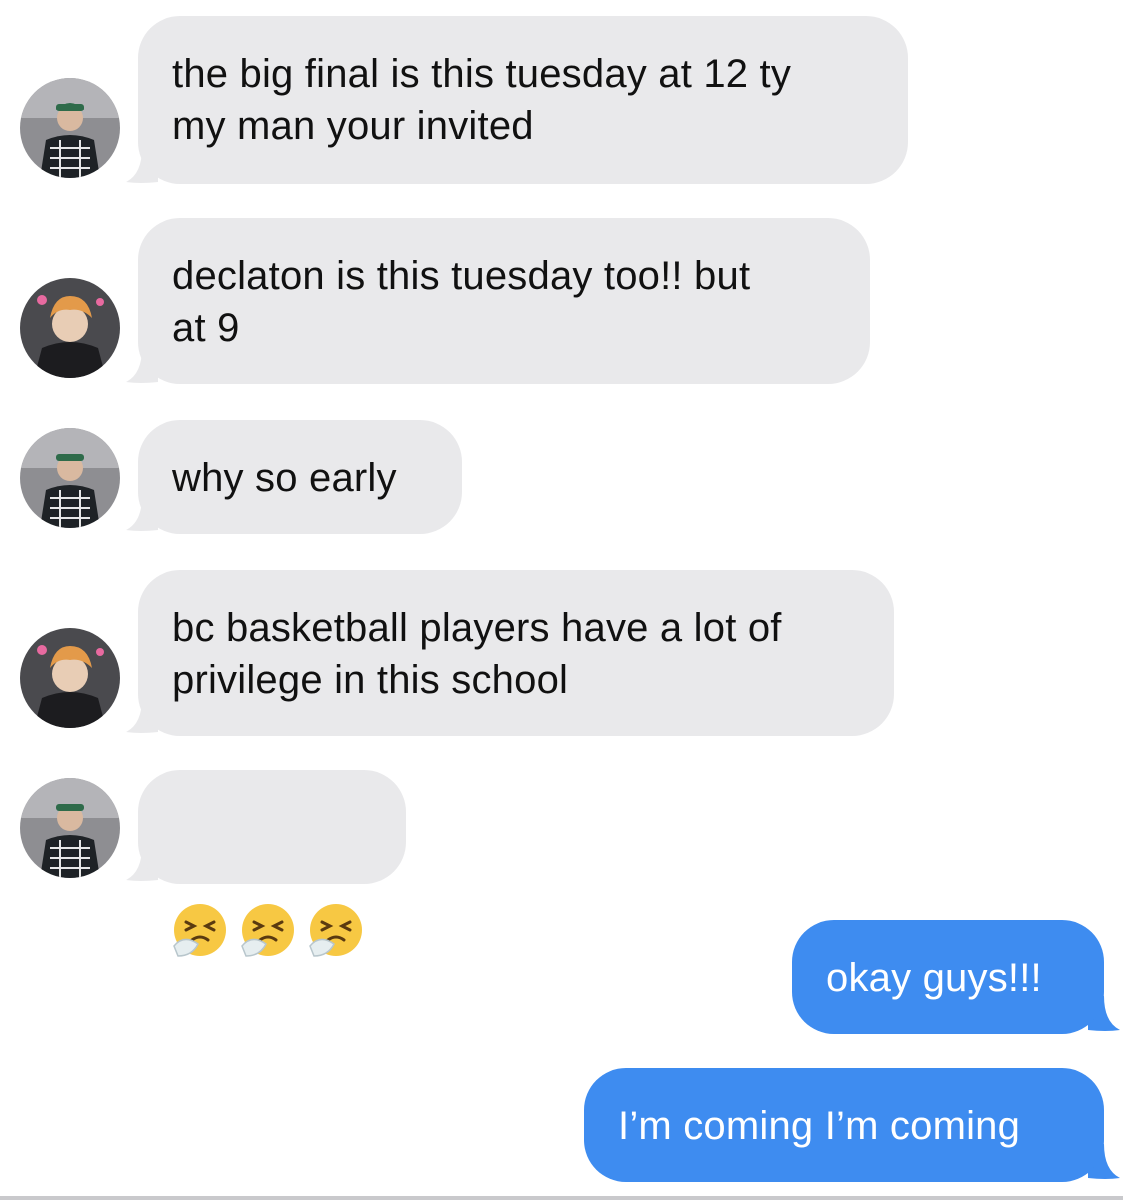  What do you see at coordinates (948, 977) in the screenshot?
I see `message-bubble-outgoing: okay guys!!!` at bounding box center [948, 977].